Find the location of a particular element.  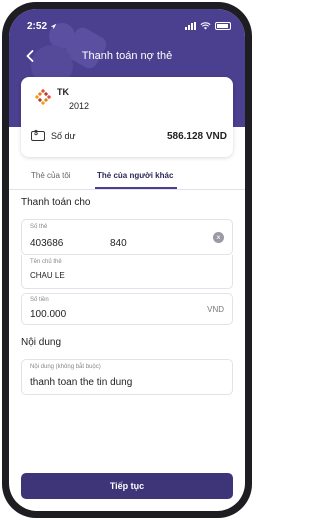

balance-row: Số dư 586.128 VND is located at coordinates (129, 136).